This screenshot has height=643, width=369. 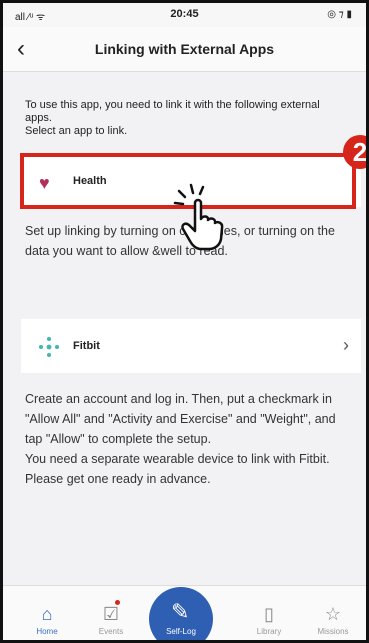 I want to click on status-bar: all ⁄ᵘ ᯤ 20:45 ◎ ⁊ ▮, so click(x=184, y=15).